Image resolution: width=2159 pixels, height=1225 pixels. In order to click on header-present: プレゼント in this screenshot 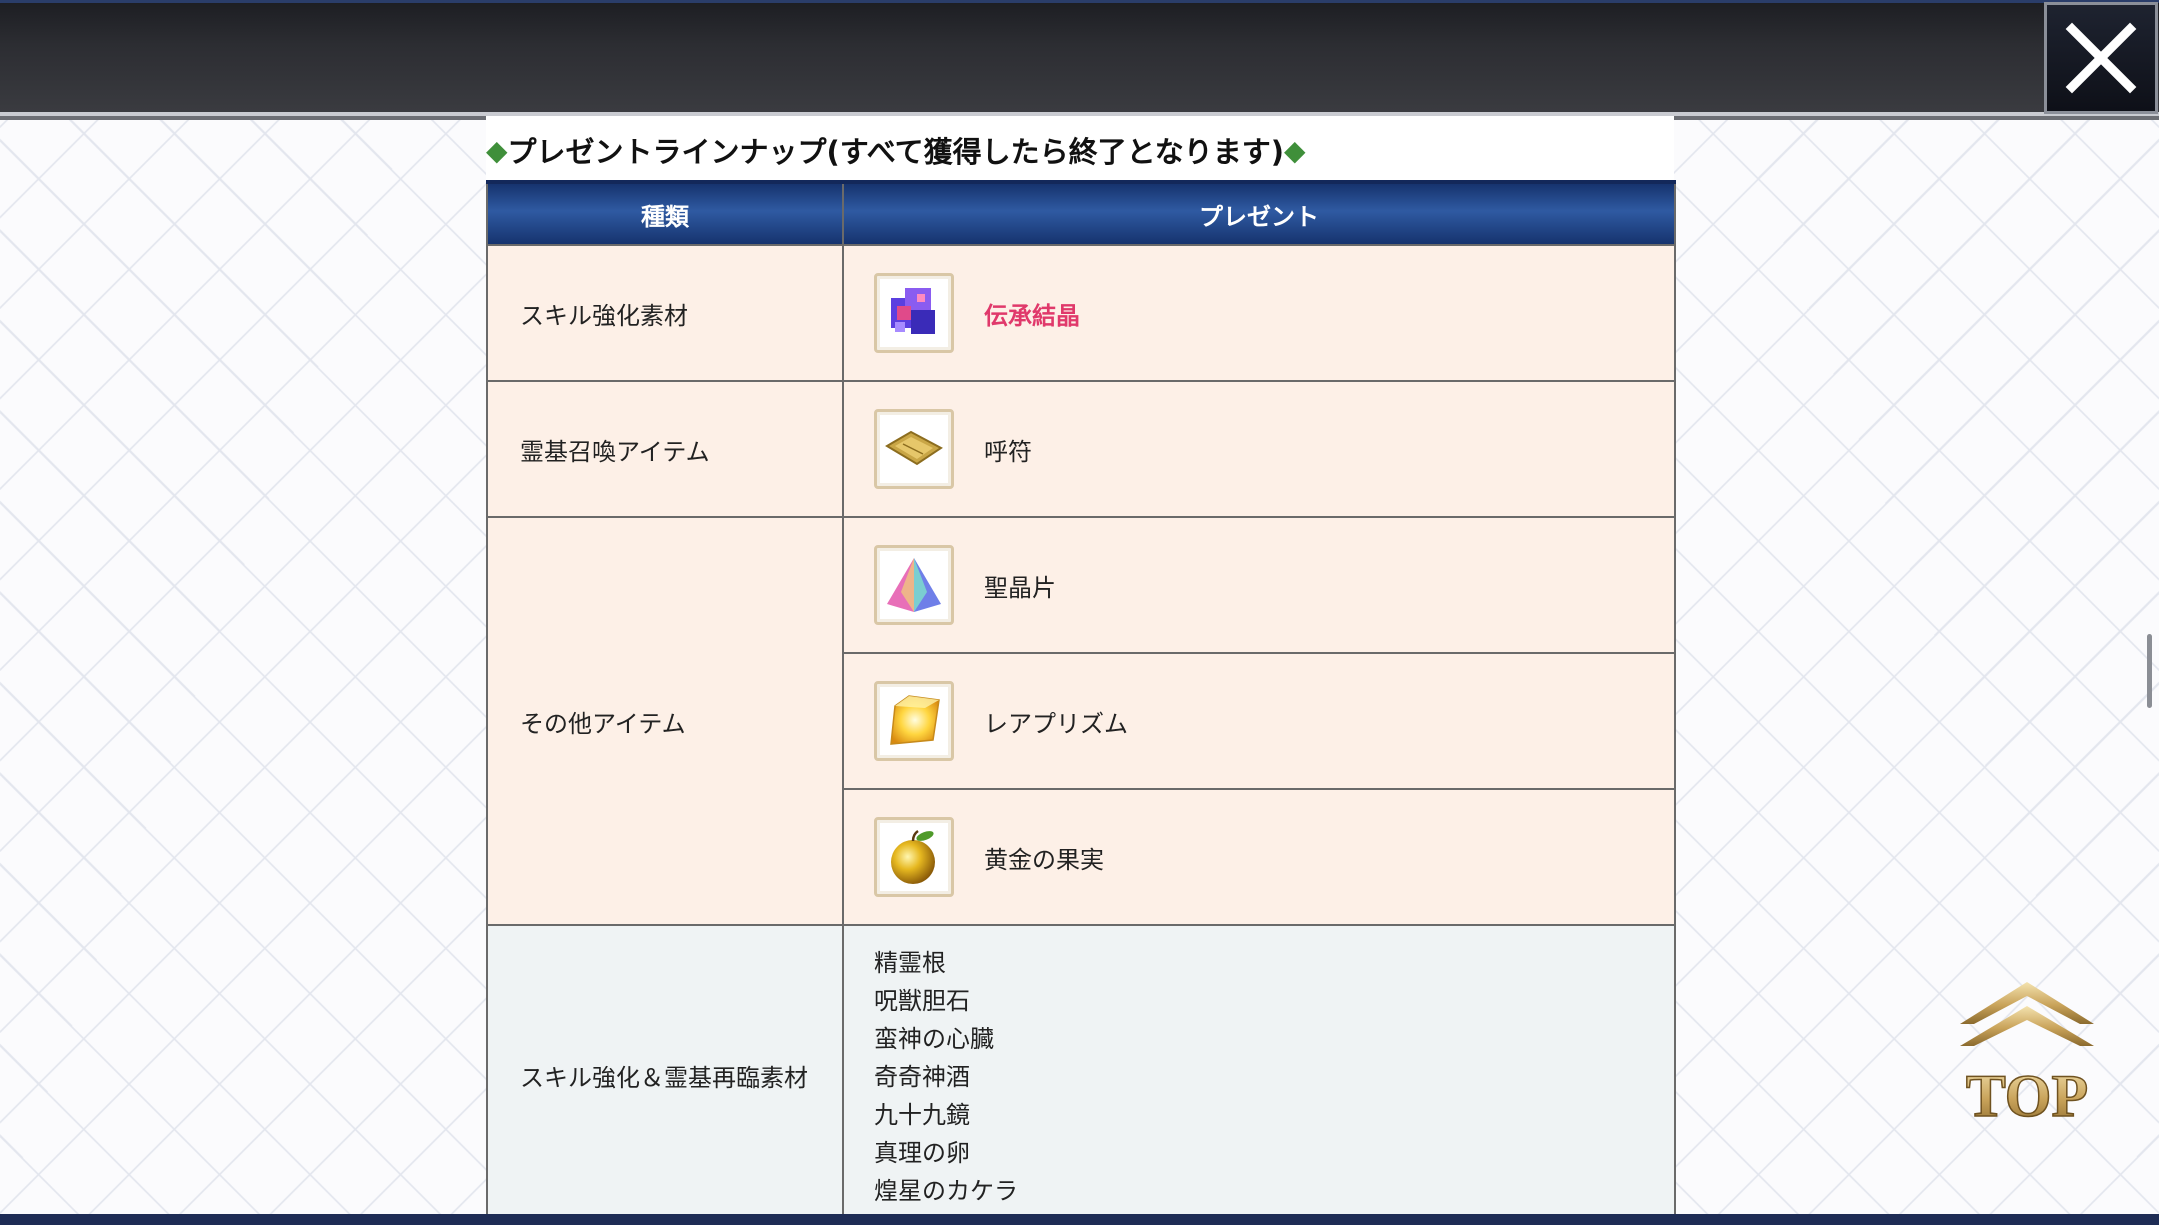, I will do `click(1259, 213)`.